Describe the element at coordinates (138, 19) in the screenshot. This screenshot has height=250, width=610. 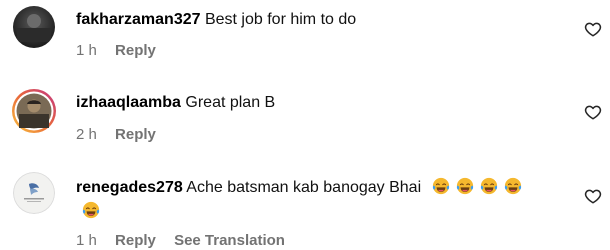
I see `username: fakharzaman327` at that location.